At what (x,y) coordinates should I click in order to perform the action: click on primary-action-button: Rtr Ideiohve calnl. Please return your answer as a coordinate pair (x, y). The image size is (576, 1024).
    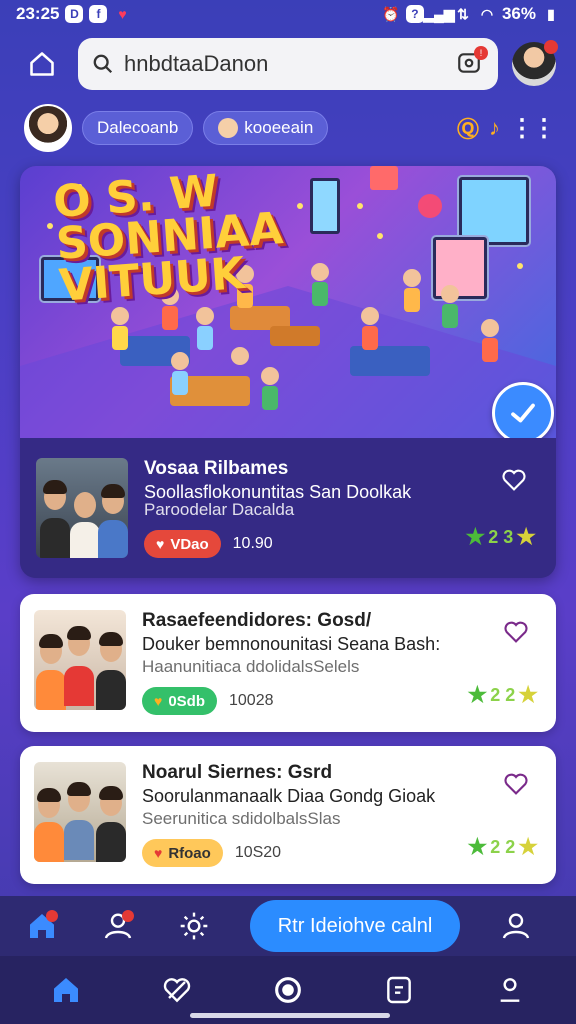
    Looking at the image, I should click on (355, 926).